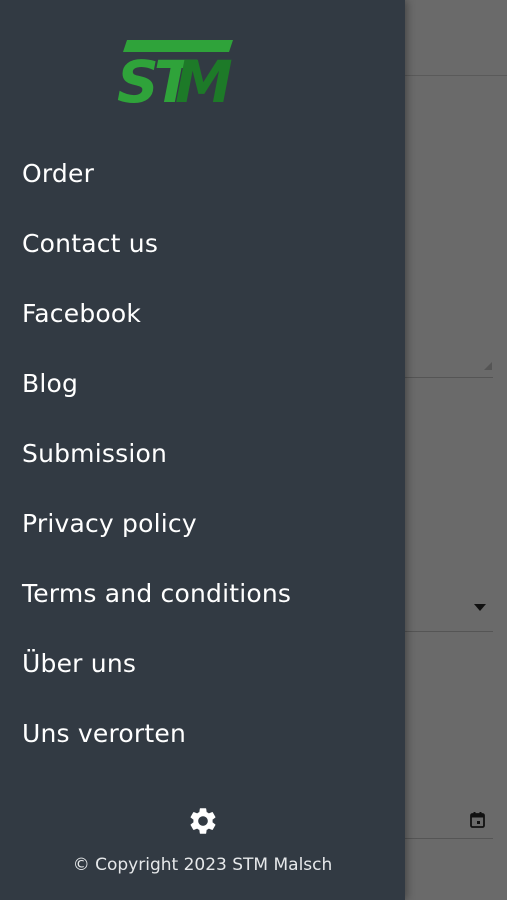 This screenshot has height=900, width=507. What do you see at coordinates (203, 821) in the screenshot?
I see `gear-icon` at bounding box center [203, 821].